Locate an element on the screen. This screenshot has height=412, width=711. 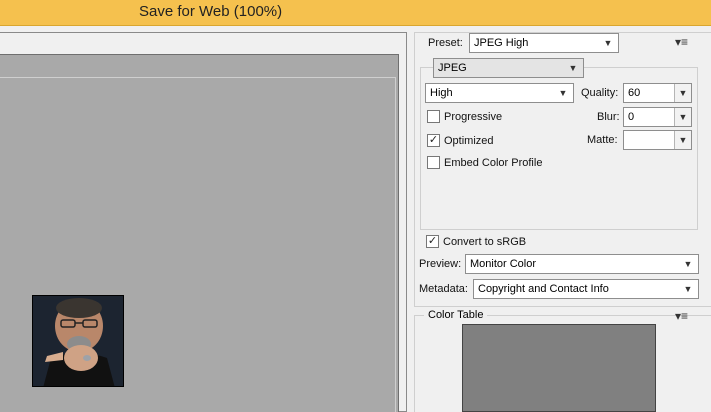
quality-preset-value: High is located at coordinates (441, 93).